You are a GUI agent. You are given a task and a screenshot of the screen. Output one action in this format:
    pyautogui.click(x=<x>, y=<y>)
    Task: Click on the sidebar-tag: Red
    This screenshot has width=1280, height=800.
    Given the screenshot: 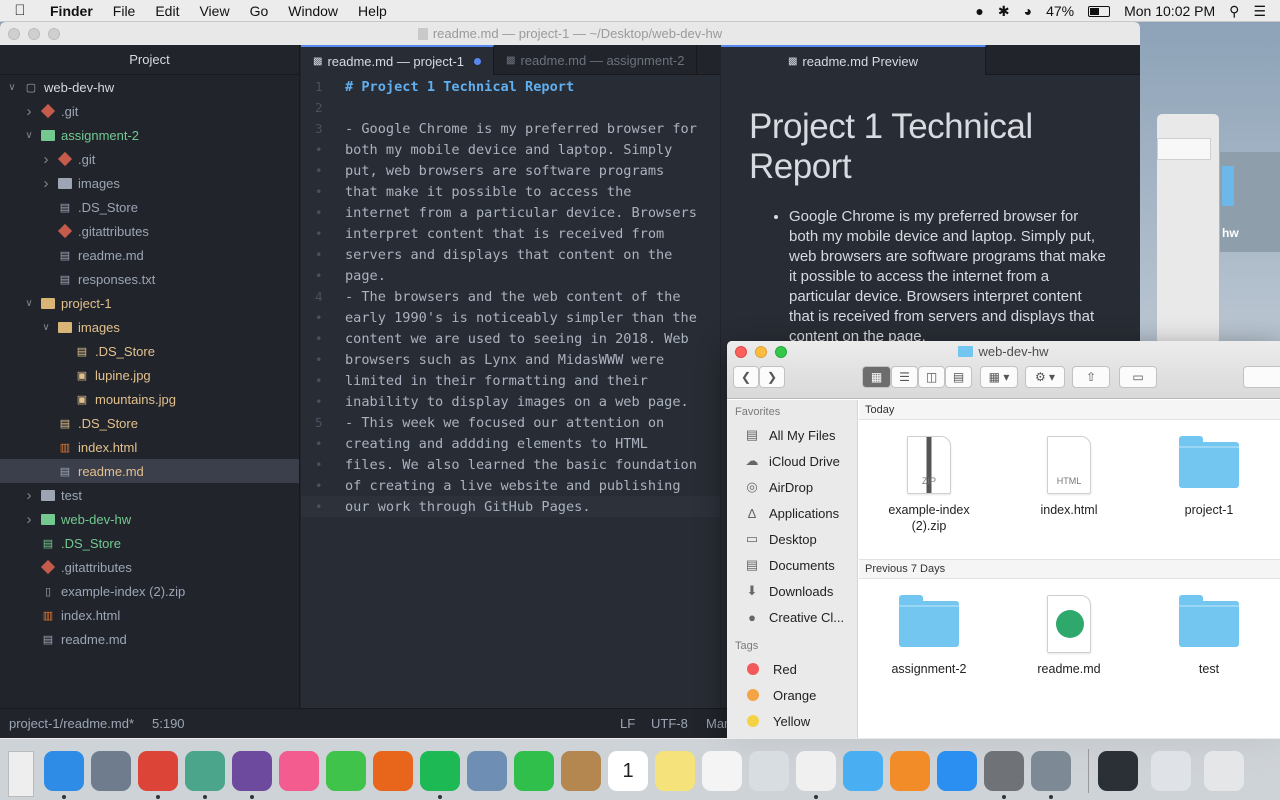 What is the action you would take?
    pyautogui.click(x=792, y=669)
    